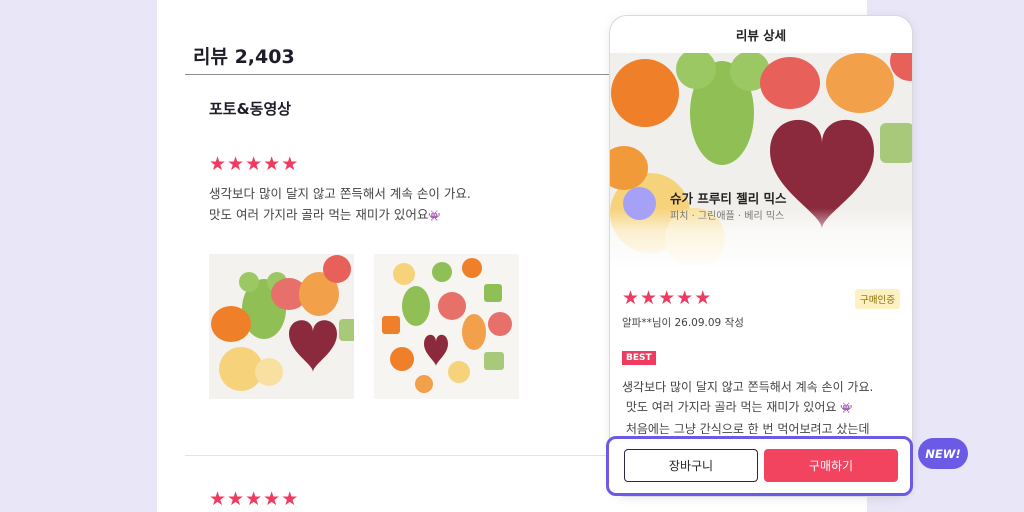  I want to click on review-divider, so click(415, 455).